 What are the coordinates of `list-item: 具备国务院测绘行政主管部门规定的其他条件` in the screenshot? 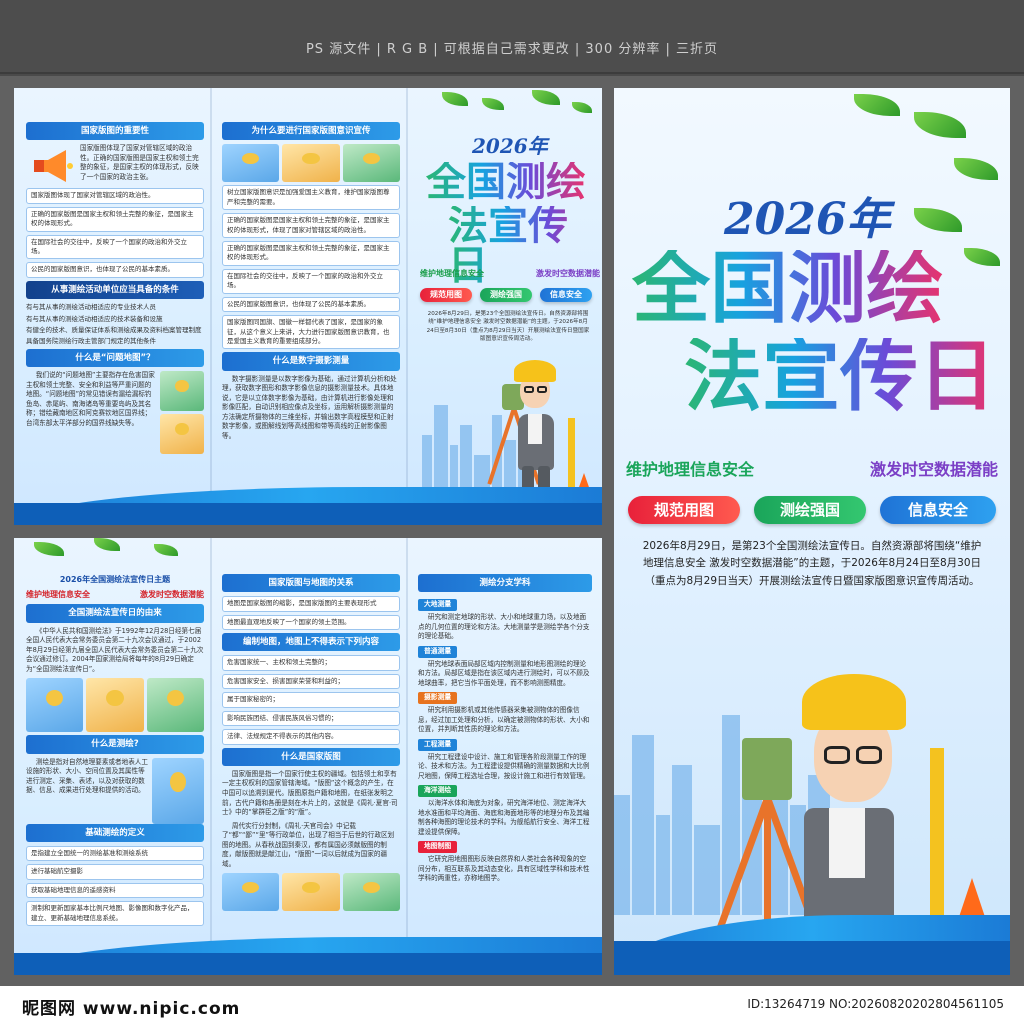 It's located at (91, 341).